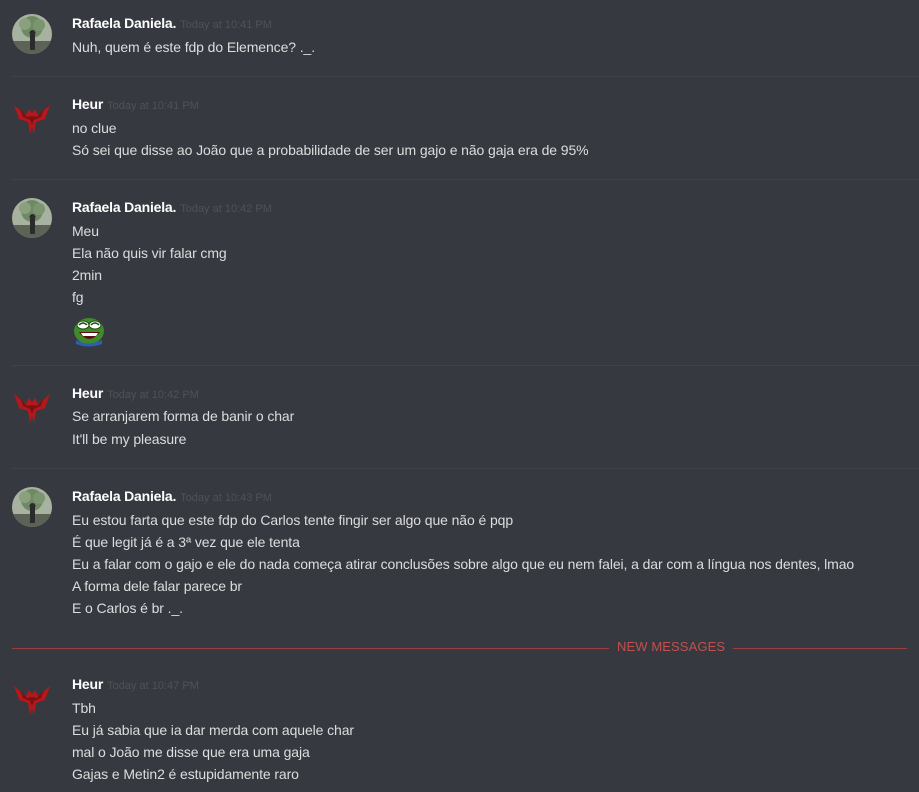 The width and height of the screenshot is (919, 792). Describe the element at coordinates (85, 231) in the screenshot. I see `message-text: Meu` at that location.